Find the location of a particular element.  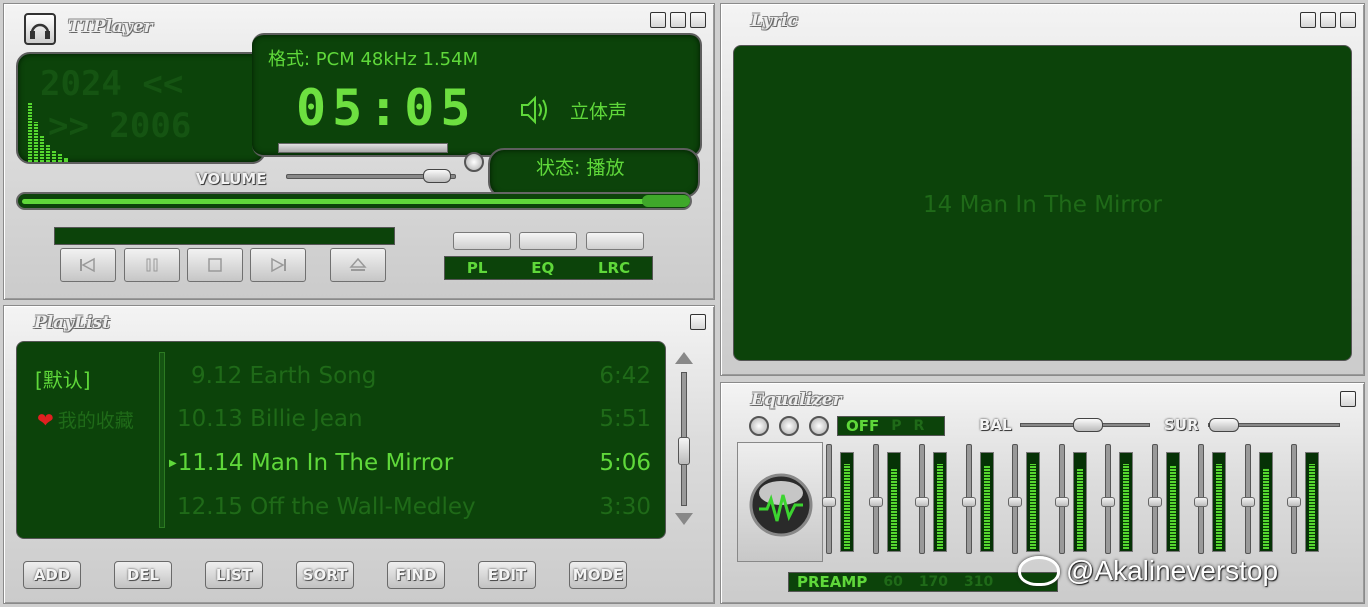

track-duration: 3:30 is located at coordinates (625, 507).